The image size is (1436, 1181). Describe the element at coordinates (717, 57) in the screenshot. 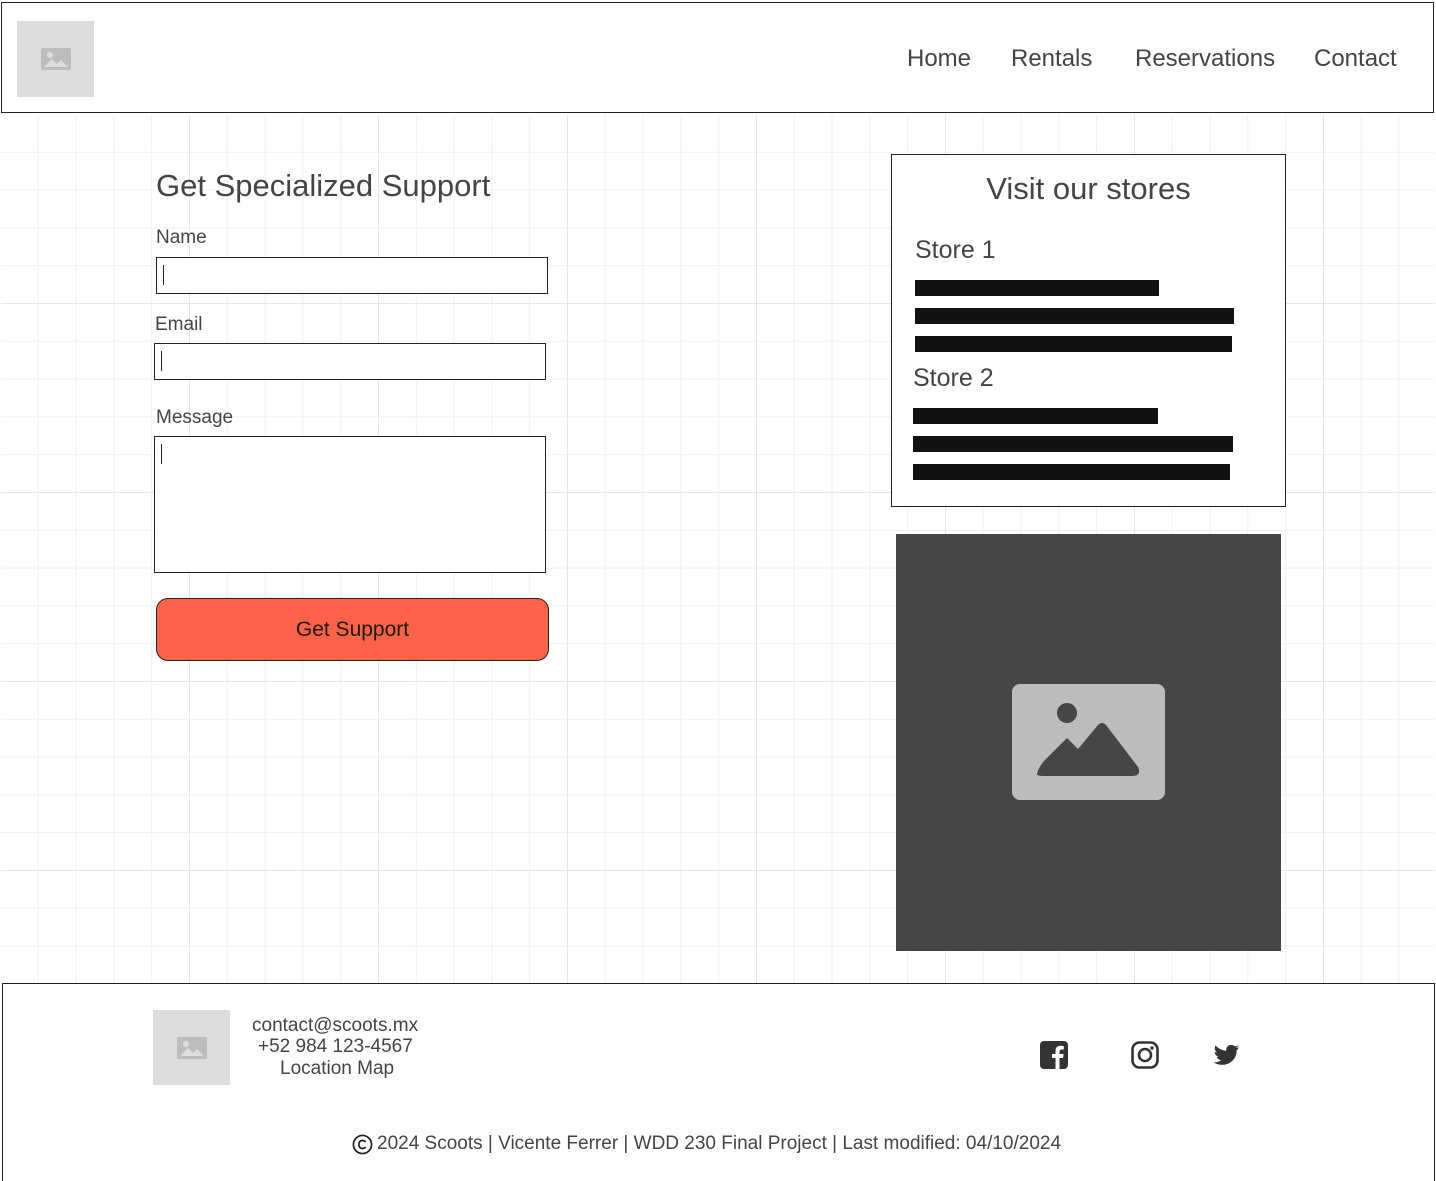

I see `site-header: Home Rentals Reservations Contact` at that location.